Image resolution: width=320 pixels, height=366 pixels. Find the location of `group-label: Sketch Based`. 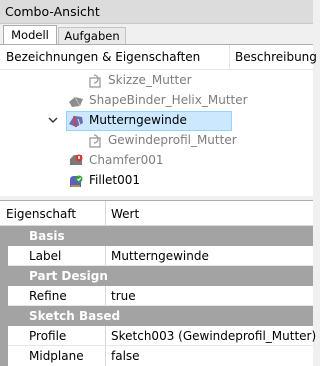

group-label: Sketch Based is located at coordinates (75, 316).